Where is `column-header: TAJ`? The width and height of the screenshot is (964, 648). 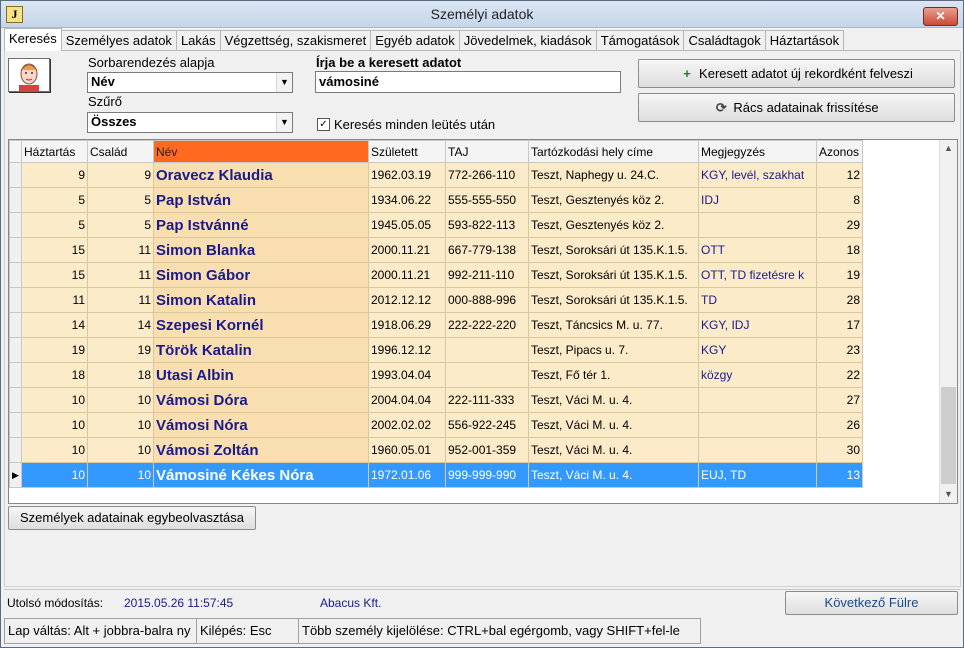
column-header: TAJ is located at coordinates (487, 151).